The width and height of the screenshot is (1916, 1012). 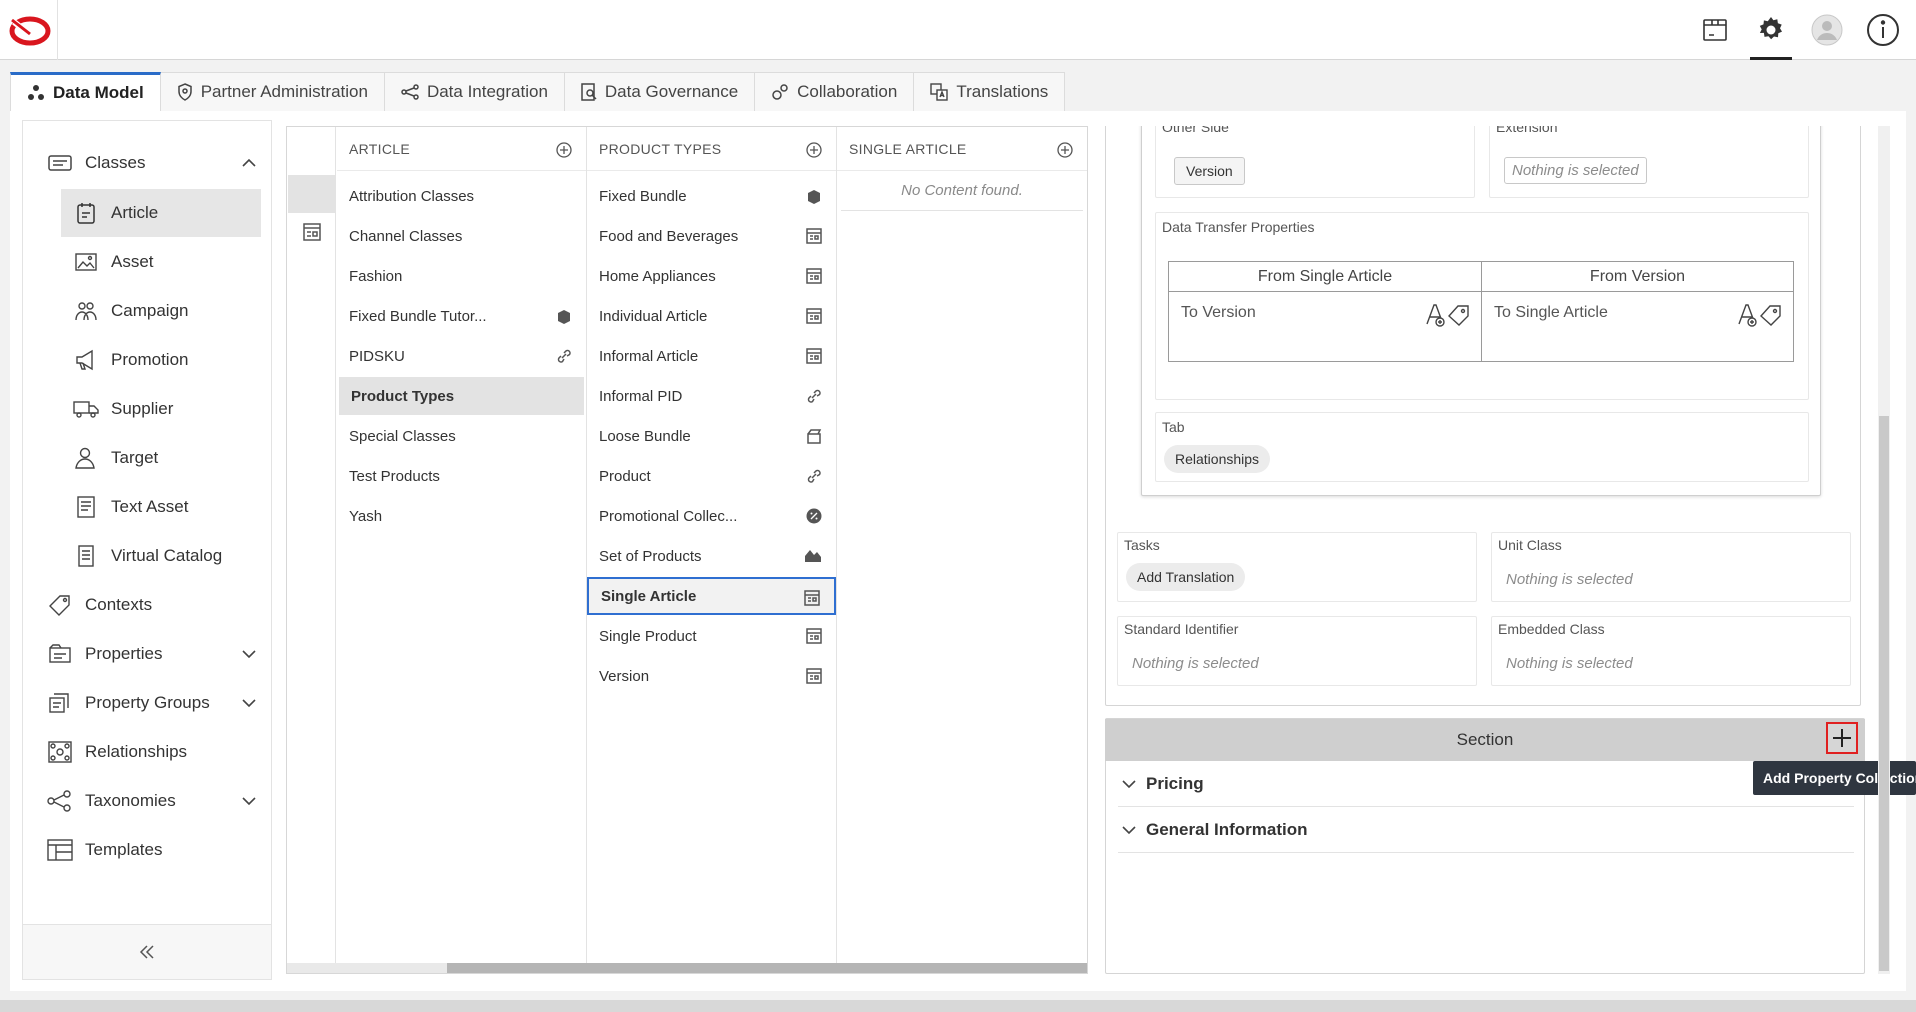 I want to click on add-property-collection-tooltip: Add Property Collection, so click(x=1834, y=778).